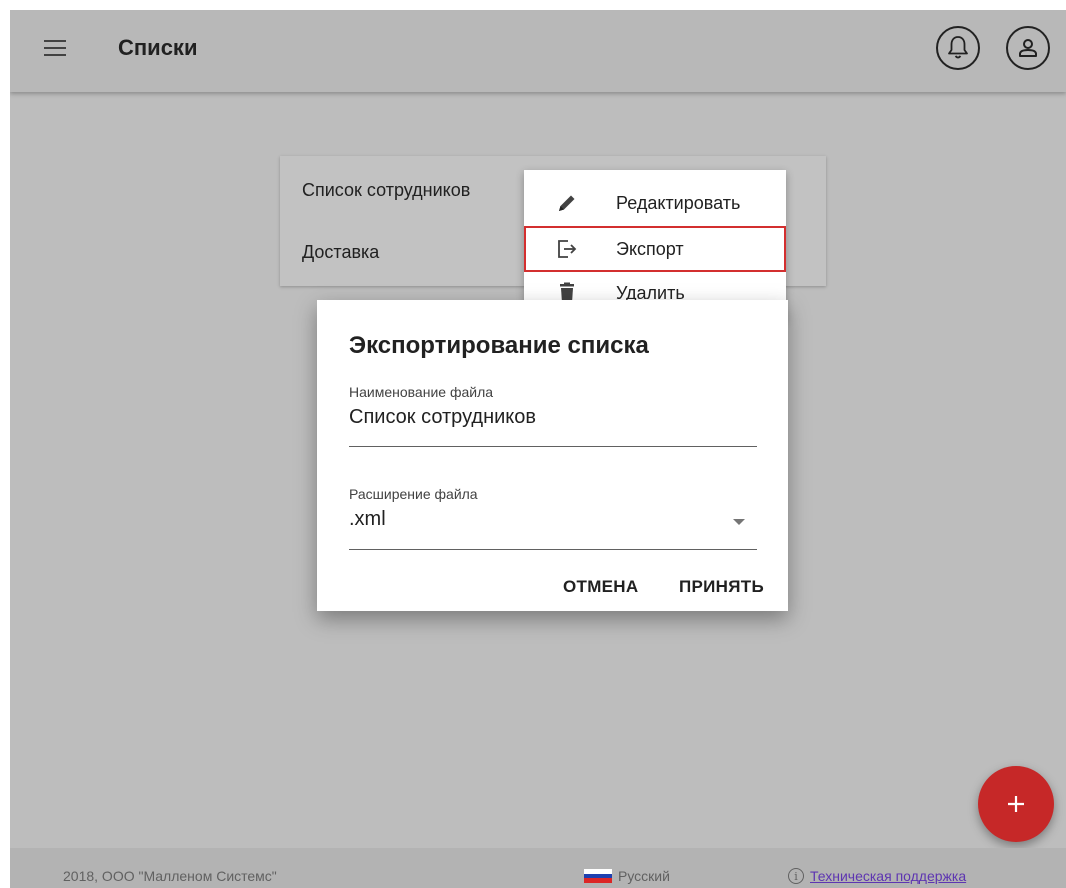 The width and height of the screenshot is (1066, 888). What do you see at coordinates (499, 345) in the screenshot?
I see `dialog-title: Экспортирование списка` at bounding box center [499, 345].